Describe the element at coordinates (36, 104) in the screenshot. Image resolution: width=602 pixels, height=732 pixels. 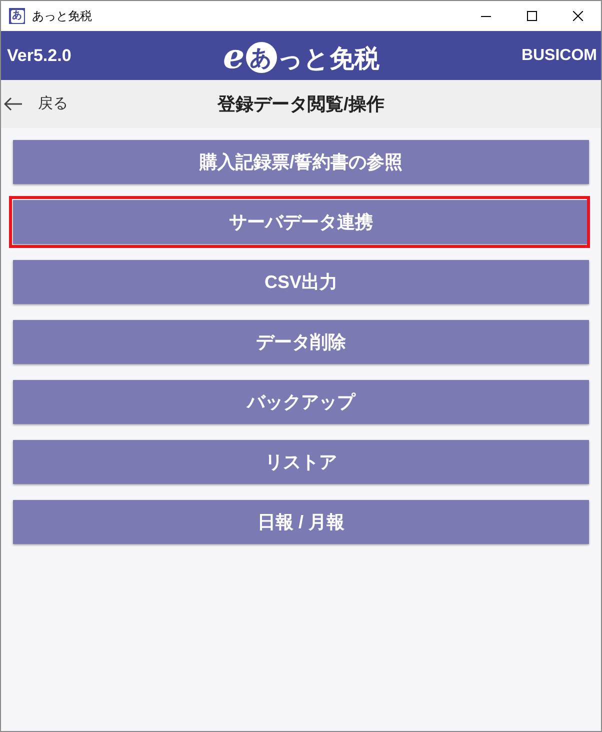
I see `back-button: 戻る` at that location.